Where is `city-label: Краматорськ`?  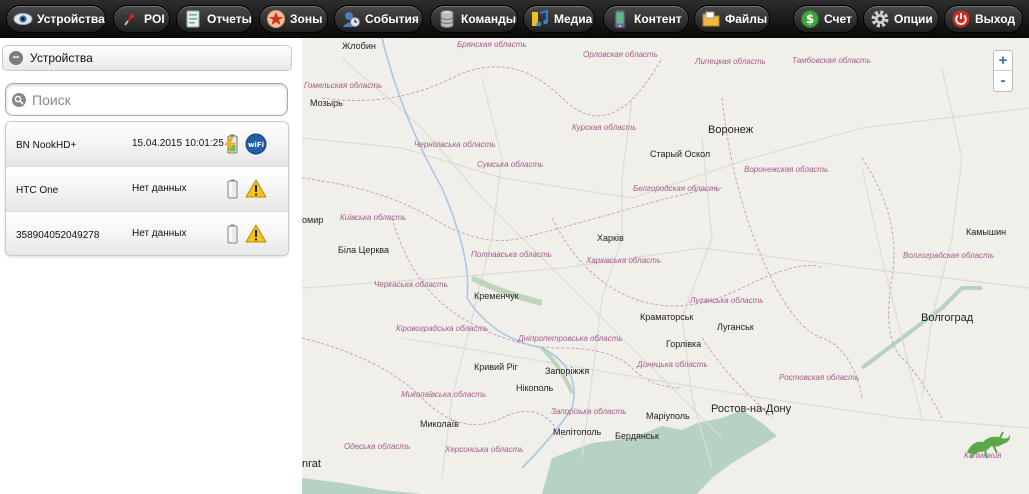 city-label: Краматорськ is located at coordinates (667, 317).